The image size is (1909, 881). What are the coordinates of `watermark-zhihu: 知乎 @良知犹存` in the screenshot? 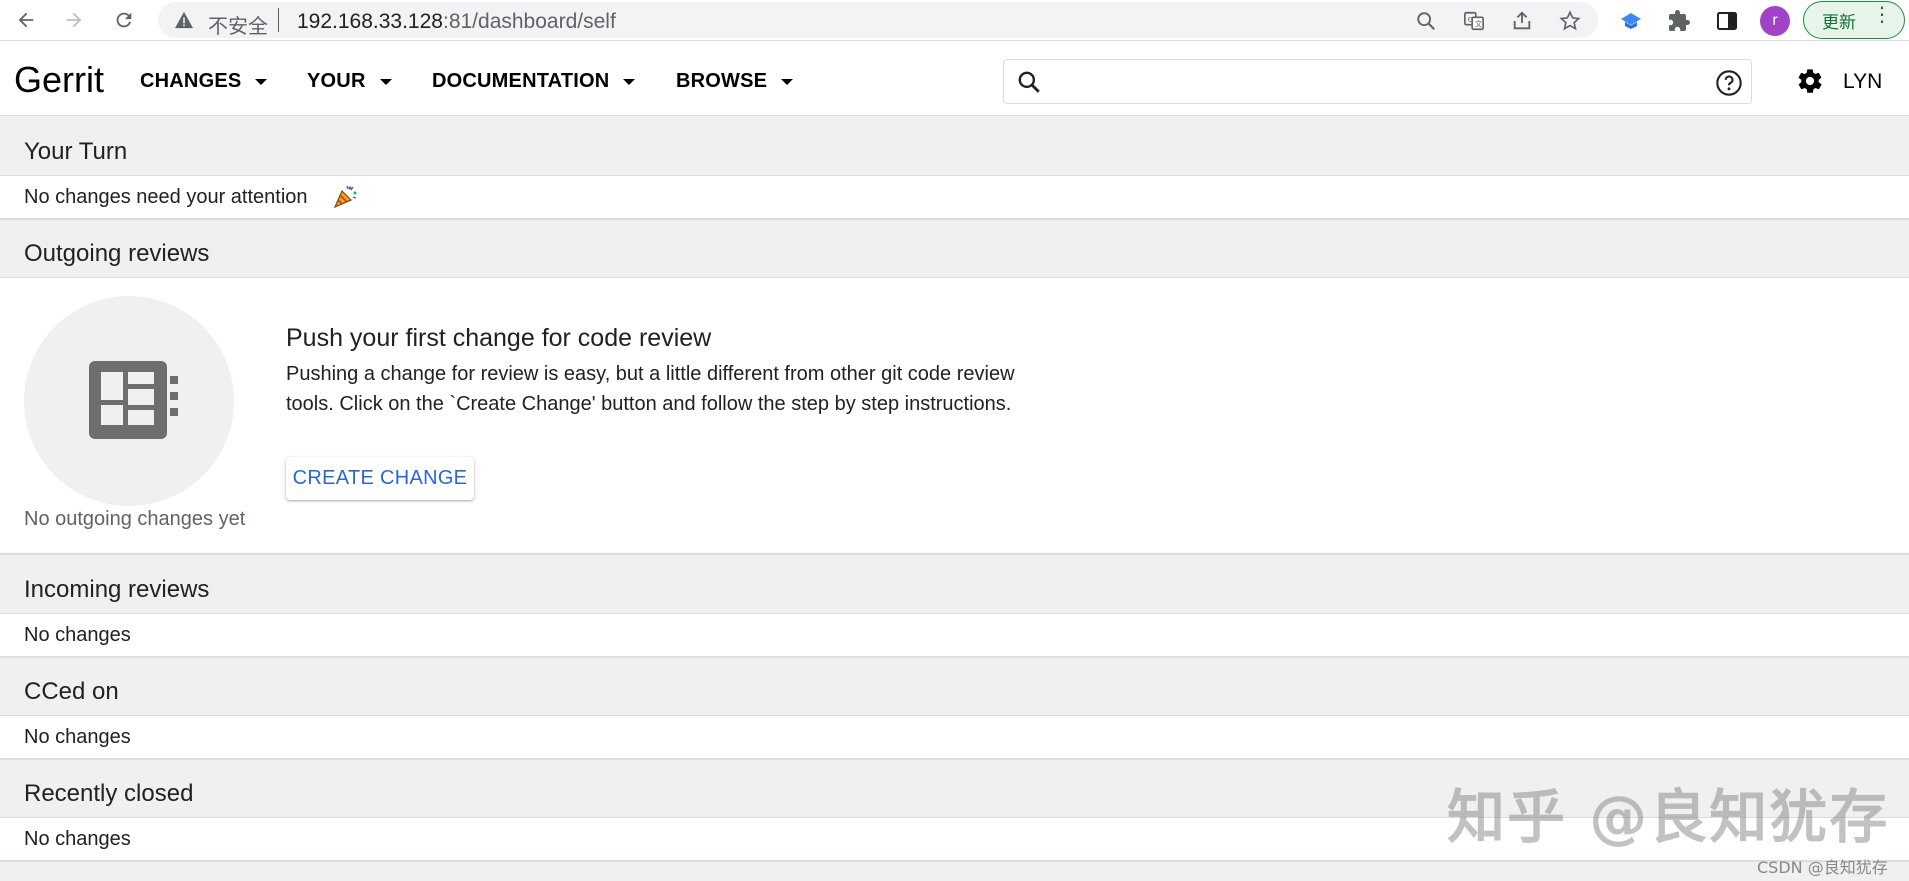 It's located at (1668, 817).